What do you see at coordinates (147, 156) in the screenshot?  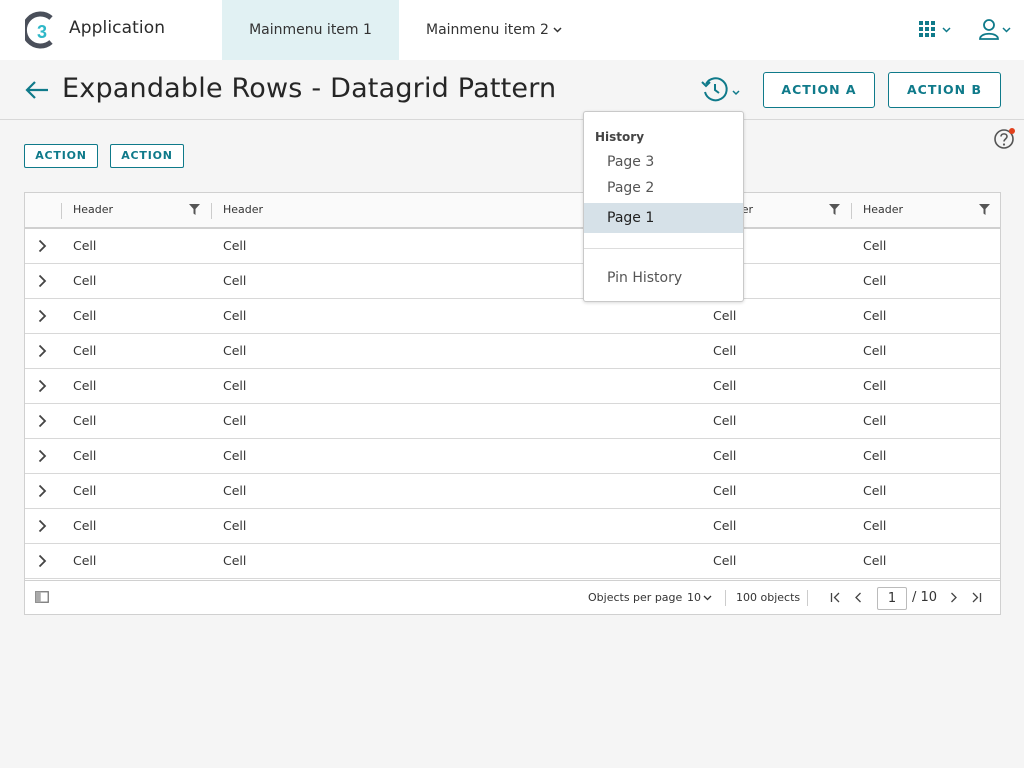 I see `action-button-2: ACTION` at bounding box center [147, 156].